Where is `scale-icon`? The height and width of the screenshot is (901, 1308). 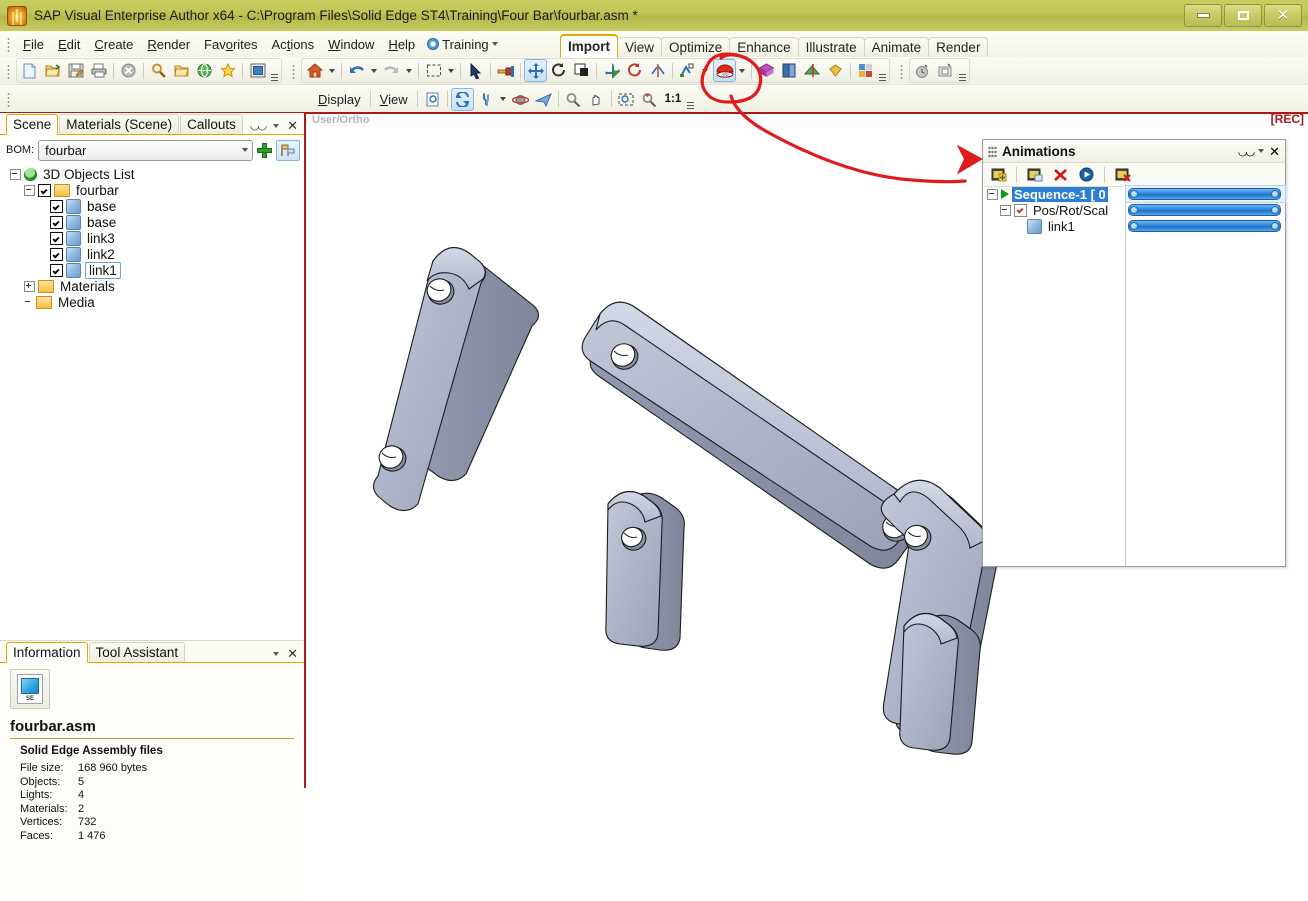
scale-icon is located at coordinates (581, 70).